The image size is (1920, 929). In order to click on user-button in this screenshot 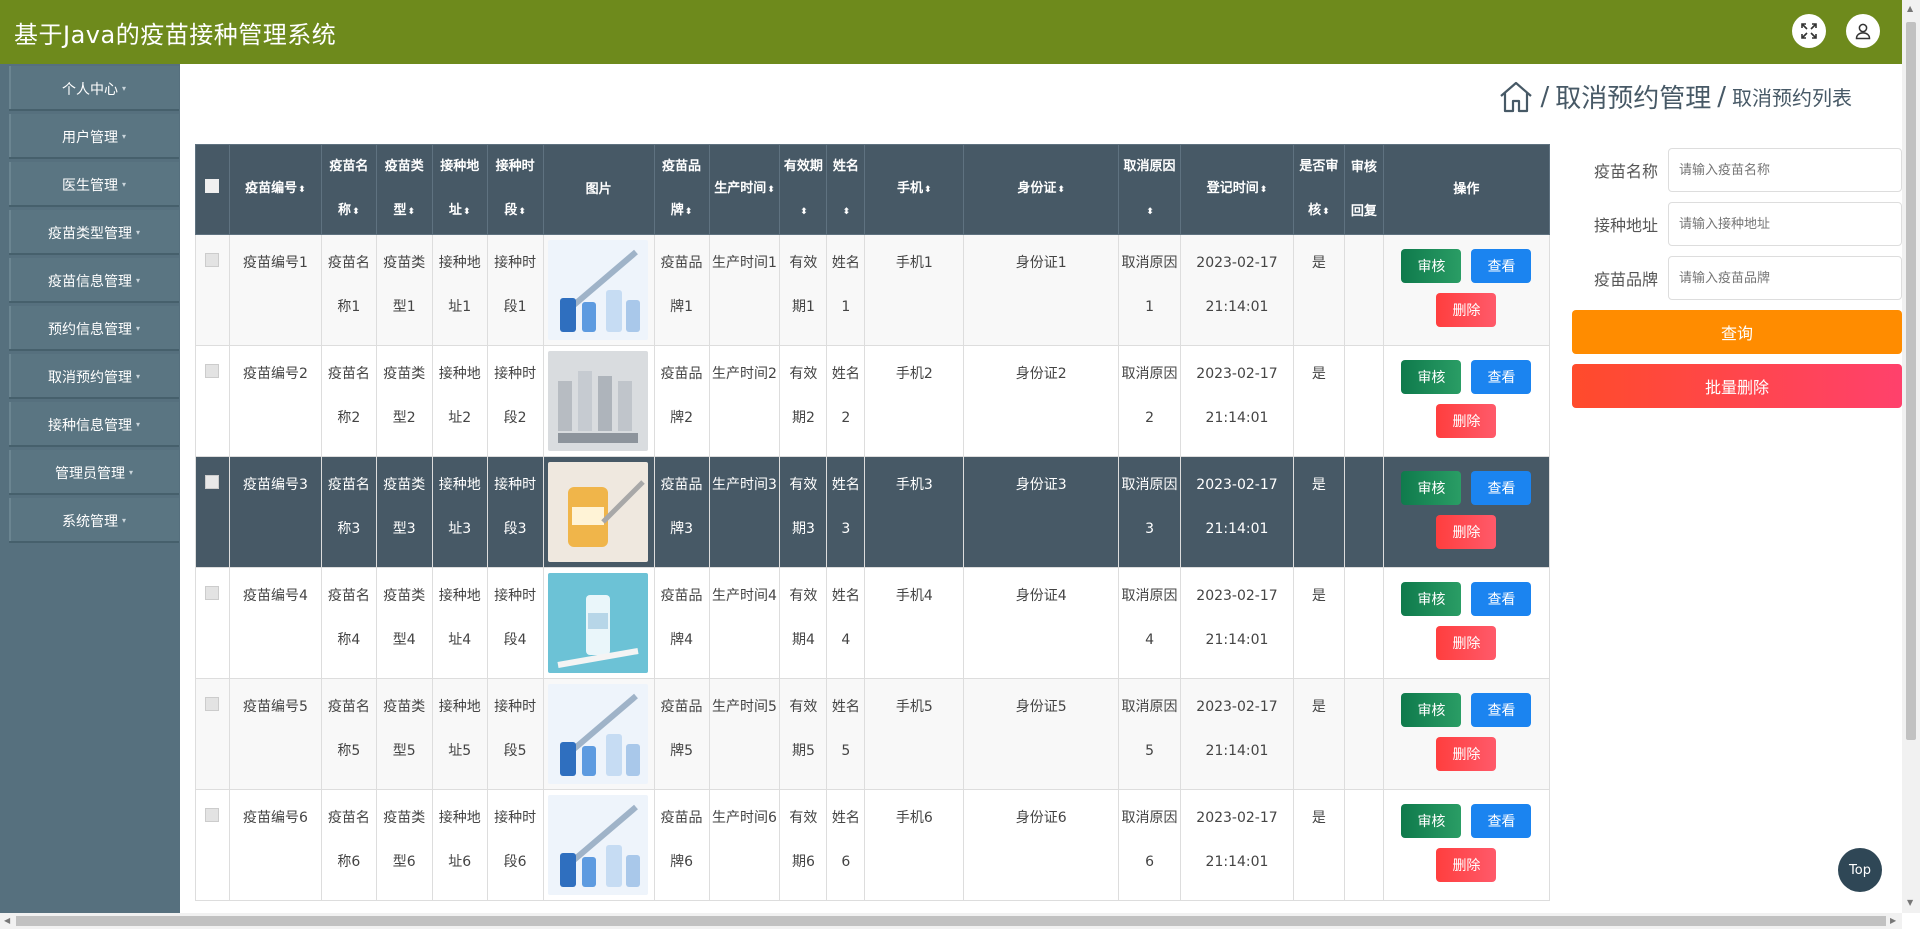, I will do `click(1863, 31)`.